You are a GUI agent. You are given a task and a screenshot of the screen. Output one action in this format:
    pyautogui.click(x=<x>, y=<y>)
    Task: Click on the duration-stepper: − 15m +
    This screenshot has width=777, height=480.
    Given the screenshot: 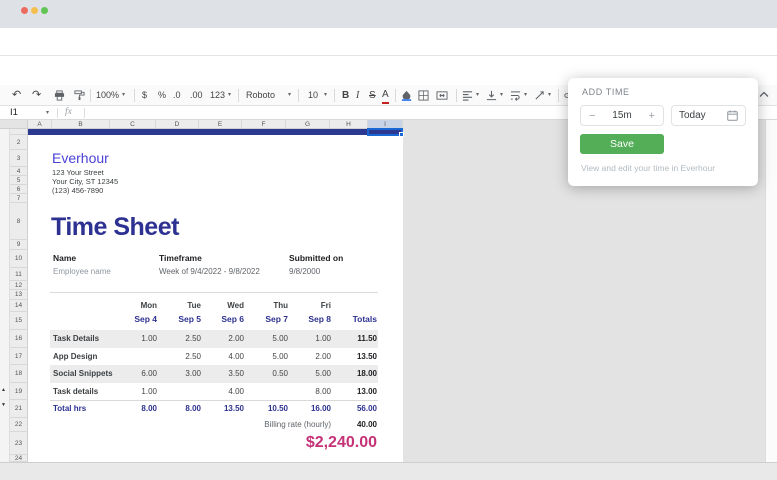 What is the action you would take?
    pyautogui.click(x=622, y=115)
    